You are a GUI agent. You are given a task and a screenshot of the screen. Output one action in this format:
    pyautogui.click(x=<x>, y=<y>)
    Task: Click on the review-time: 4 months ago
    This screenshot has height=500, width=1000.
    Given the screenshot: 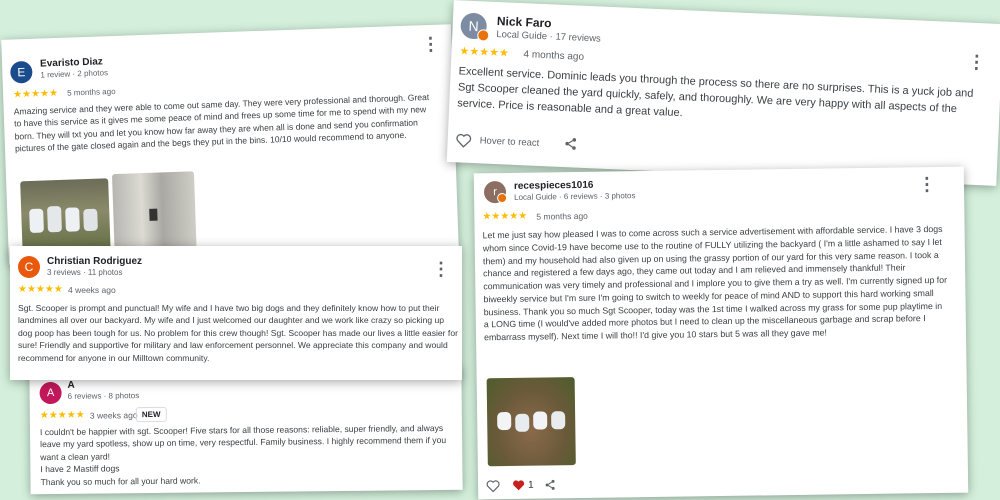 What is the action you would take?
    pyautogui.click(x=554, y=56)
    